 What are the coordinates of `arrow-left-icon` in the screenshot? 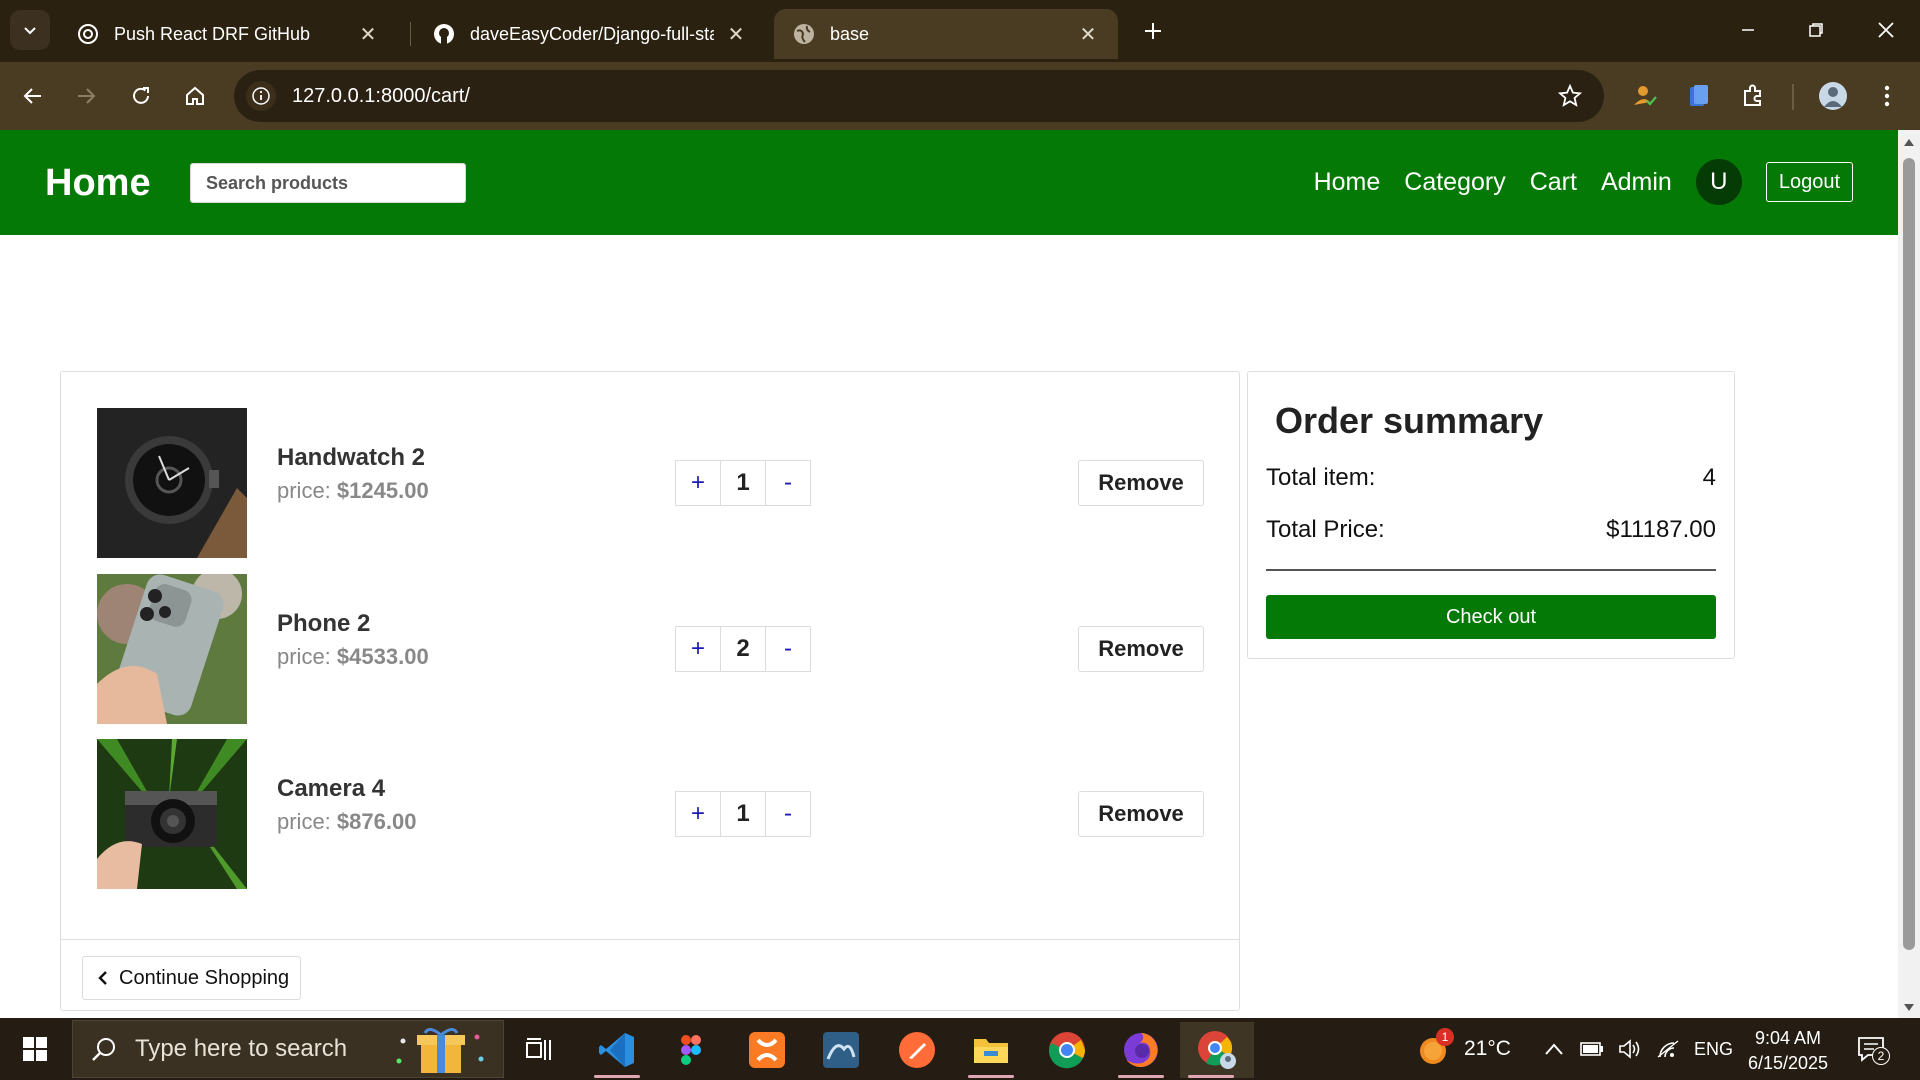 It's located at (32, 96).